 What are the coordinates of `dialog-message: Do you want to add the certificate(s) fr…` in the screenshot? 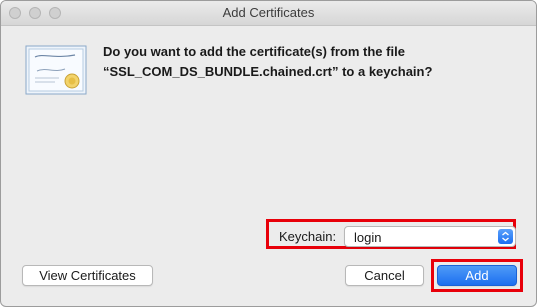 It's located at (313, 62).